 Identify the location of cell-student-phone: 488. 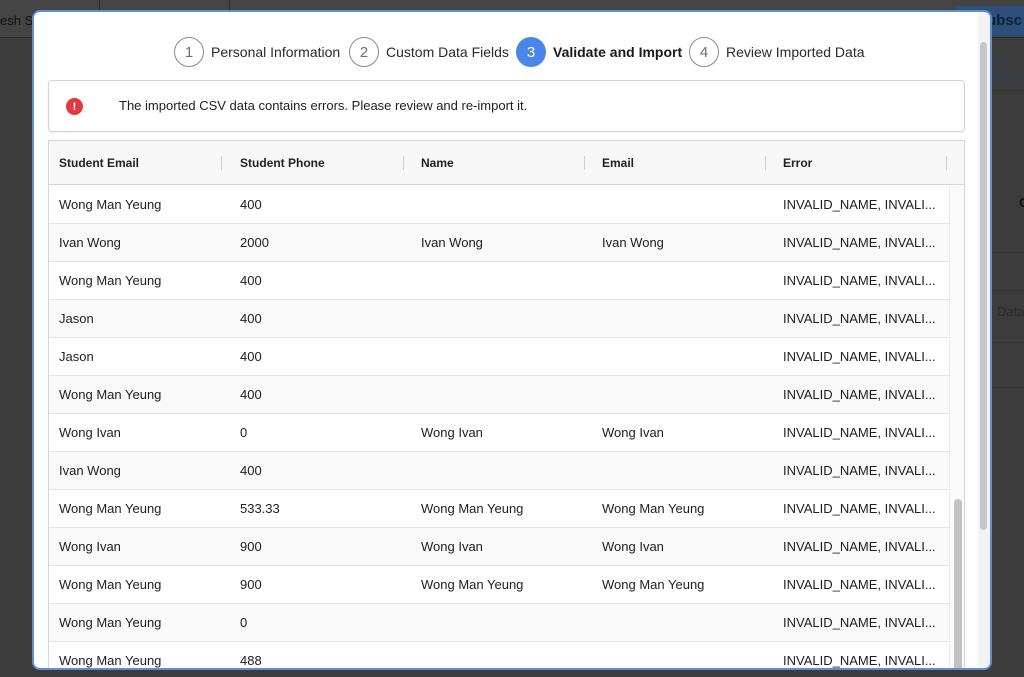
(321, 655).